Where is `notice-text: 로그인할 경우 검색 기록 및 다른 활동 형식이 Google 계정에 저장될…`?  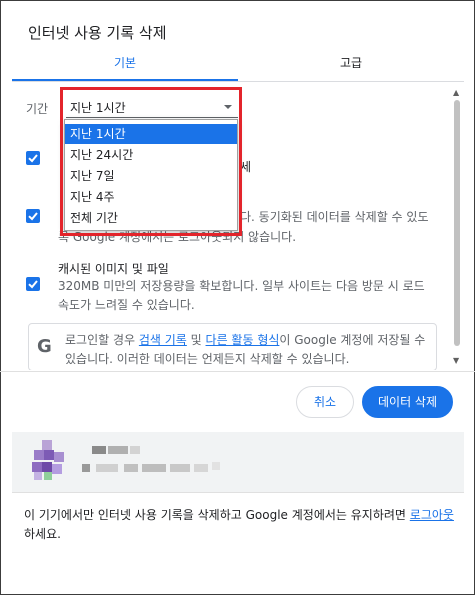
notice-text: 로그인할 경우 검색 기록 및 다른 활동 형식이 Google 계정에 저장될… is located at coordinates (250, 350).